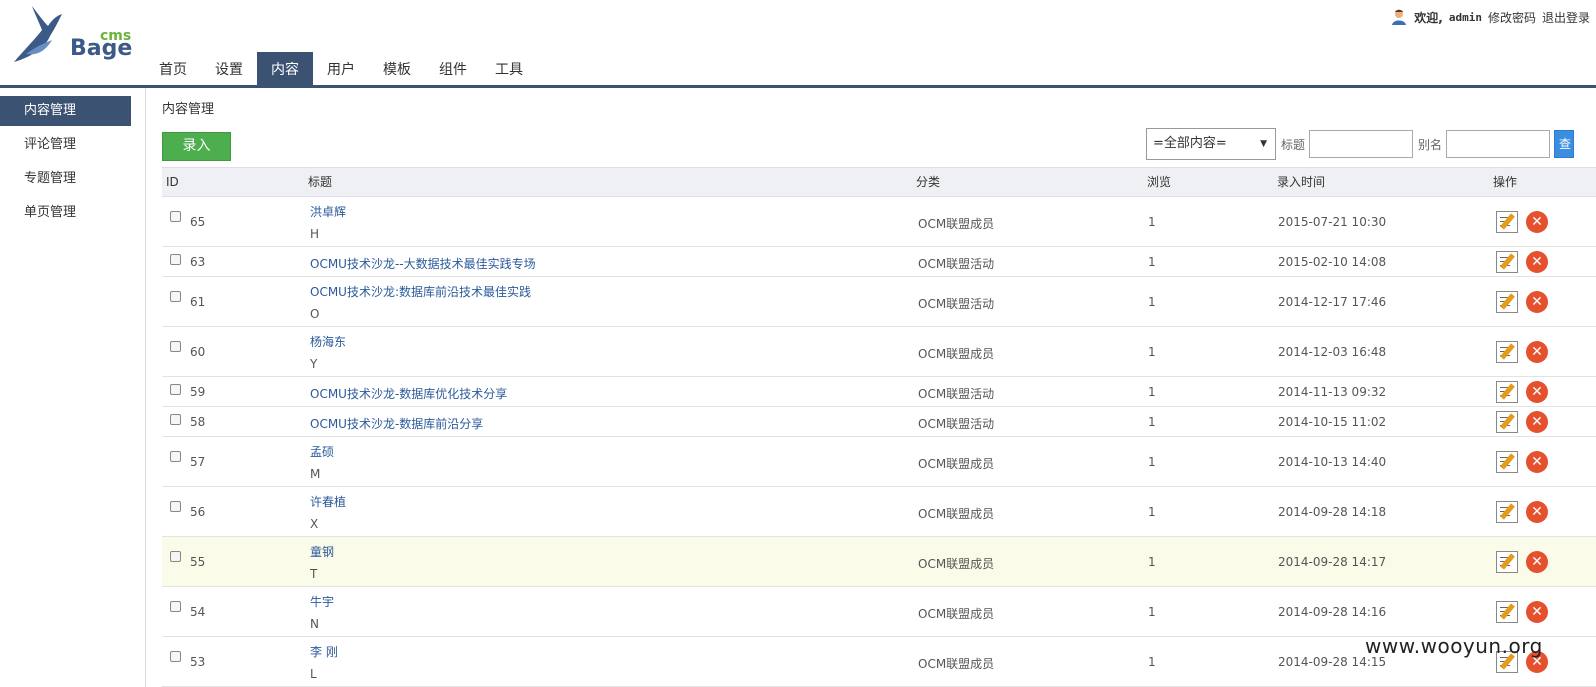  I want to click on filter-bar: =全部内容= ▼ 标题 别名 查, so click(1360, 144).